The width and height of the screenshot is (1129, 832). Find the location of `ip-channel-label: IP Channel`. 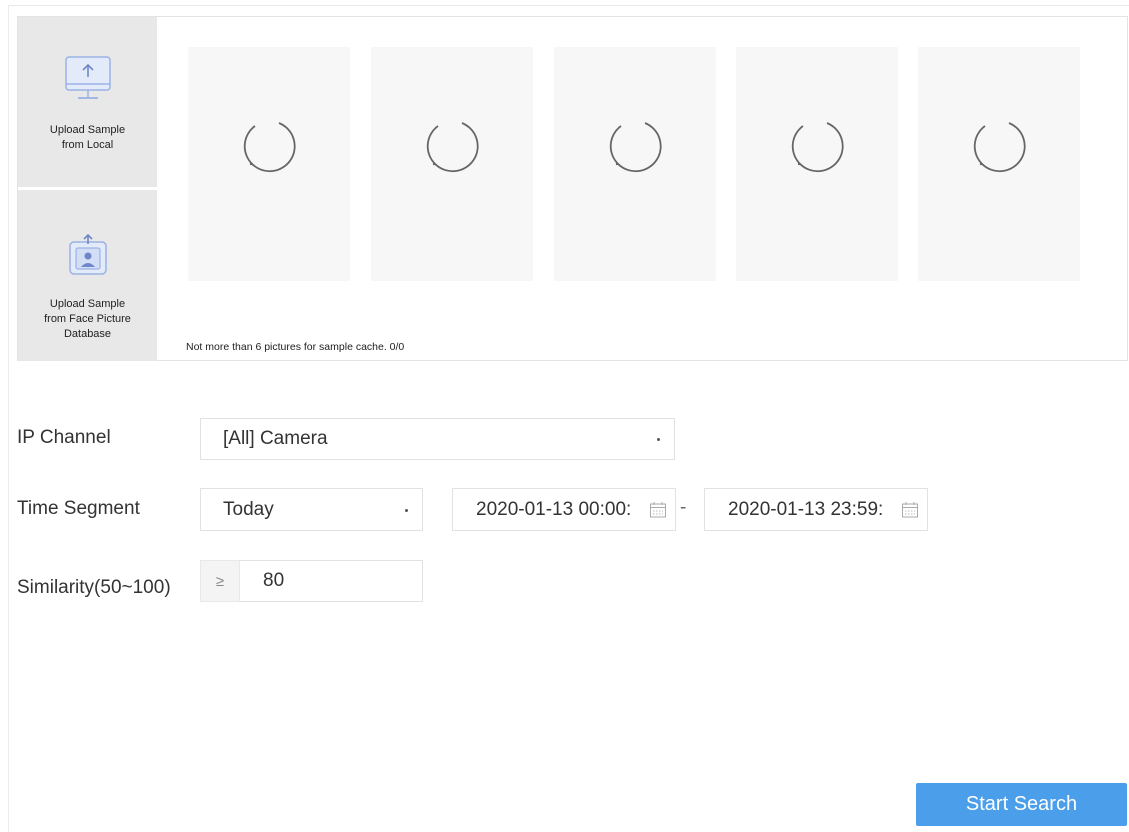

ip-channel-label: IP Channel is located at coordinates (64, 437).